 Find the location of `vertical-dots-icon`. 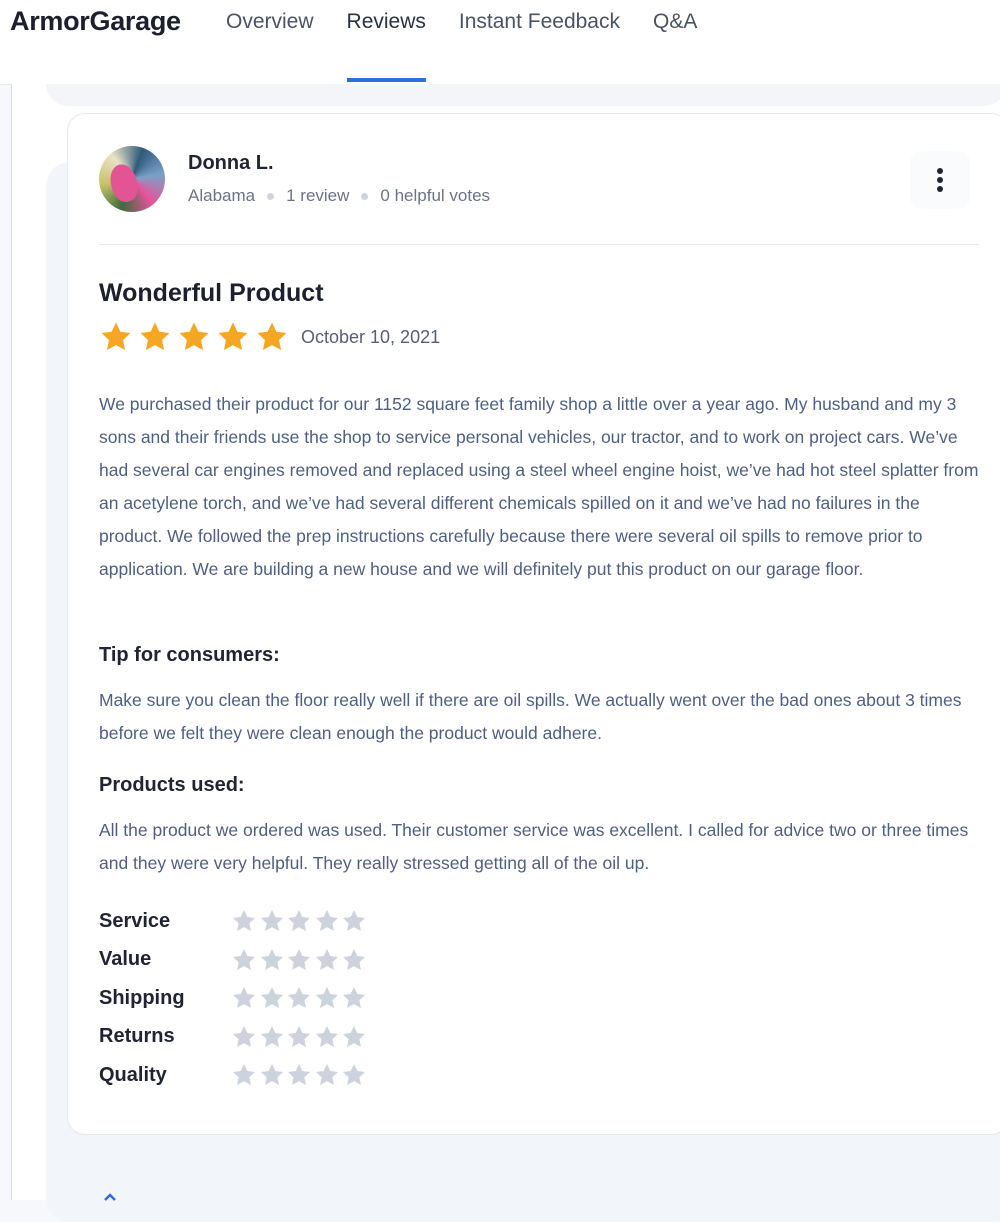

vertical-dots-icon is located at coordinates (940, 180).